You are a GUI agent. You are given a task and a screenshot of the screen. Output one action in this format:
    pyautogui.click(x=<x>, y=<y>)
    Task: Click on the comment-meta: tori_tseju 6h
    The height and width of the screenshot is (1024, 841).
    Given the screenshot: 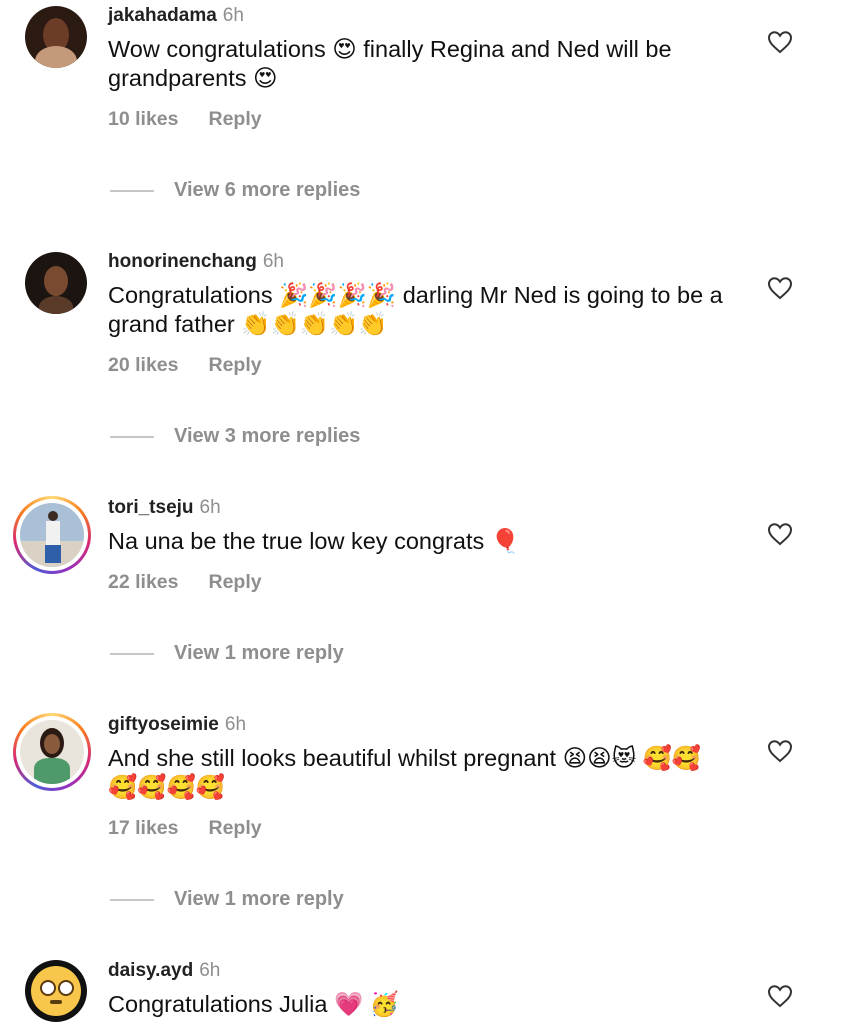 What is the action you would take?
    pyautogui.click(x=164, y=508)
    